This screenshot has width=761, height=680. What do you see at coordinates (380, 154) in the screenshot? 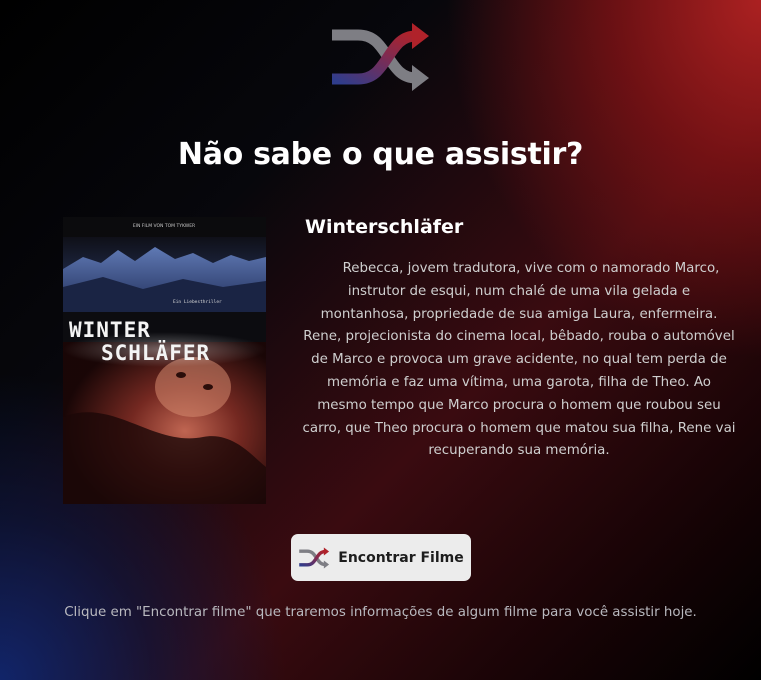
I see `page-title: Não sabe o que assistir?` at bounding box center [380, 154].